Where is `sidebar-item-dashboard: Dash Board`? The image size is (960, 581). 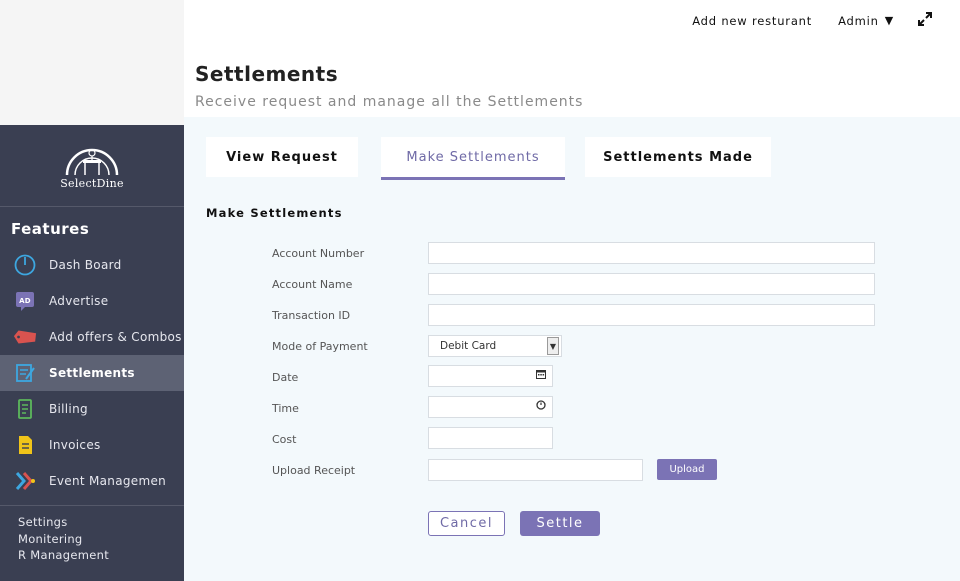
sidebar-item-dashboard: Dash Board is located at coordinates (92, 265).